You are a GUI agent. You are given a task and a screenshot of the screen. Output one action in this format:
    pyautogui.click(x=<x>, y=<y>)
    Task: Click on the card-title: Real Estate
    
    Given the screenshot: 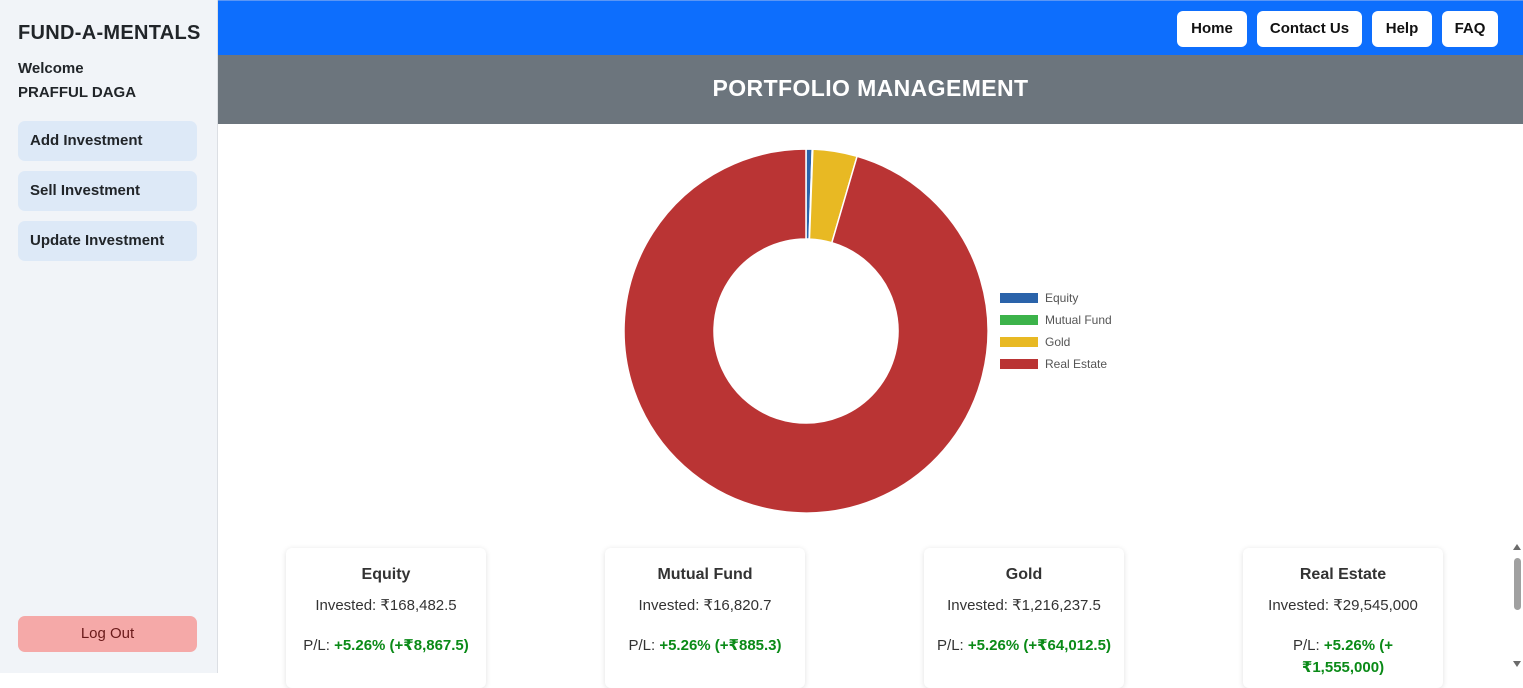 What is the action you would take?
    pyautogui.click(x=1343, y=574)
    